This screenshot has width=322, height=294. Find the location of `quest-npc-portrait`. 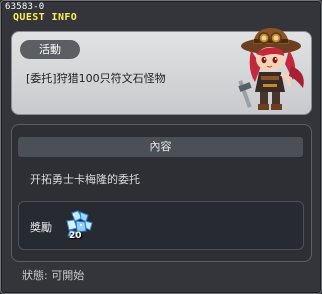

quest-npc-portrait is located at coordinates (271, 69).